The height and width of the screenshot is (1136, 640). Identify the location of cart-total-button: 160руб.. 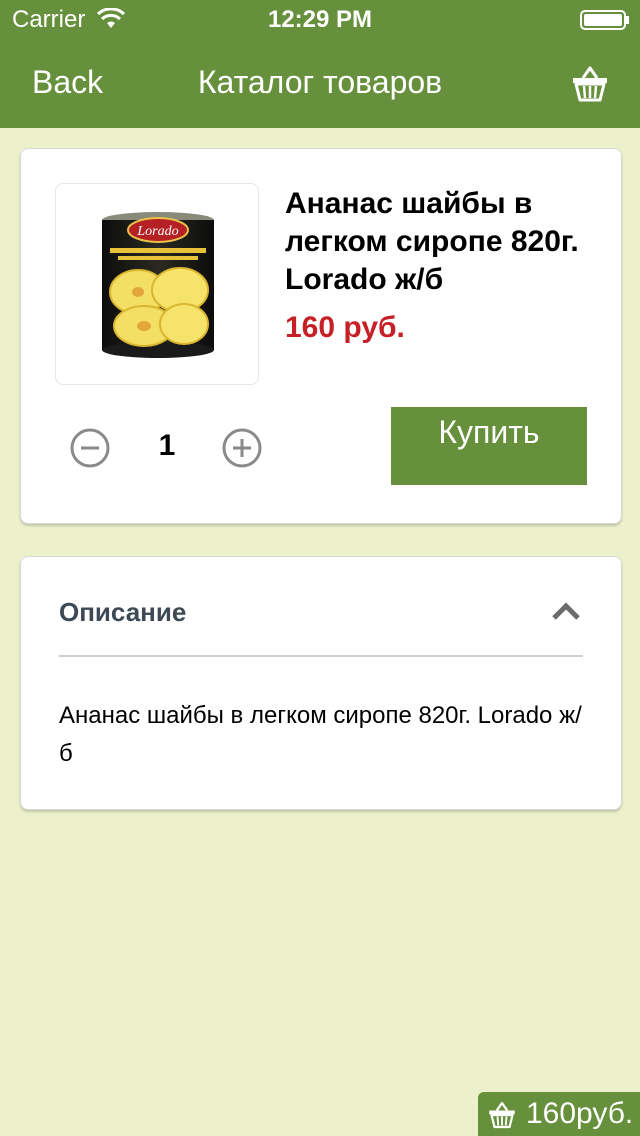
(559, 1114).